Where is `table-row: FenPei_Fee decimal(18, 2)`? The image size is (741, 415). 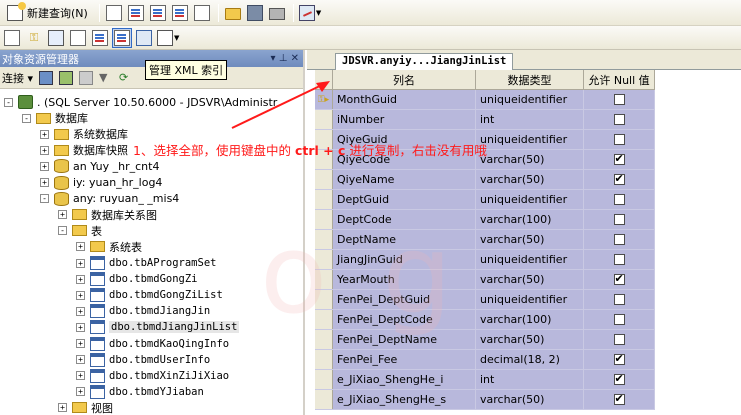 table-row: FenPei_Fee decimal(18, 2) is located at coordinates (485, 360).